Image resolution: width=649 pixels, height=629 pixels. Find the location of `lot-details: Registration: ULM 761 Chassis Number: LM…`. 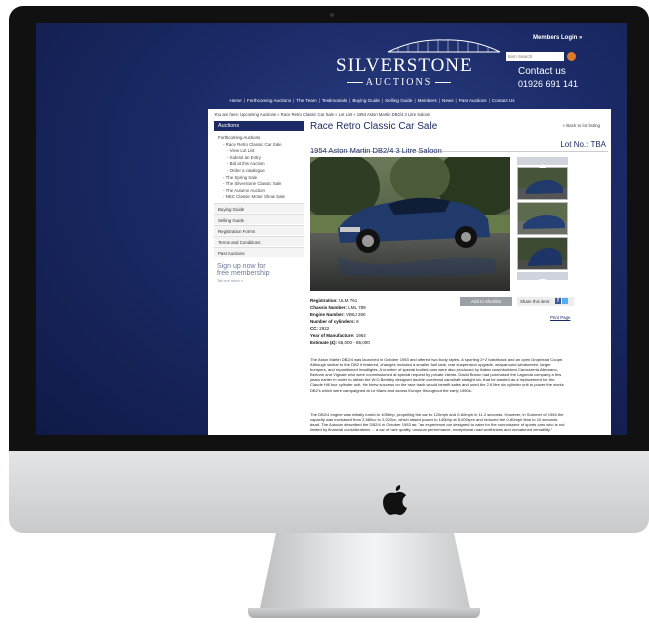

lot-details: Registration: ULM 761 Chassis Number: LM… is located at coordinates (340, 321).